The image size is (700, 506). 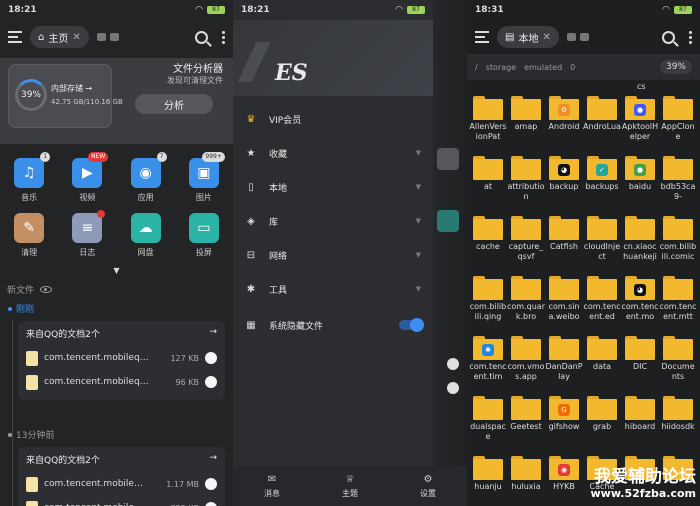 What do you see at coordinates (488, 304) in the screenshot?
I see `folder-item: com.bilibili.qing` at bounding box center [488, 304].